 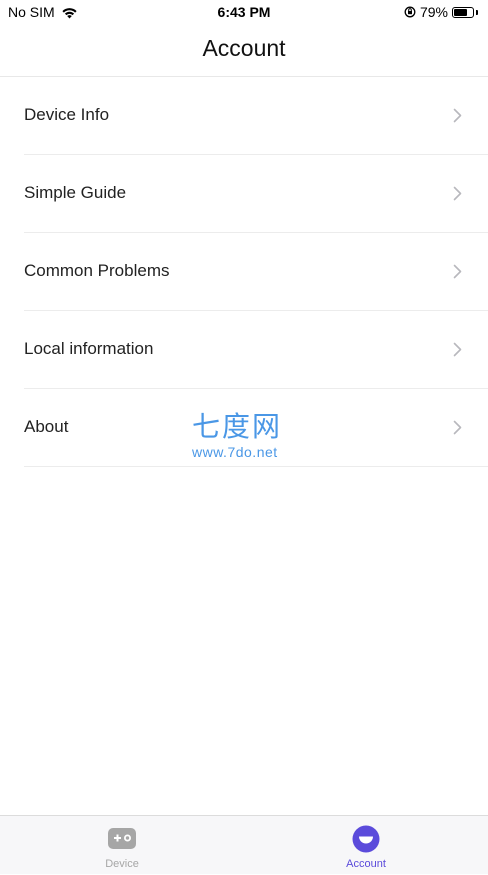 I want to click on menu-item-device-info: Device Info, so click(x=256, y=116).